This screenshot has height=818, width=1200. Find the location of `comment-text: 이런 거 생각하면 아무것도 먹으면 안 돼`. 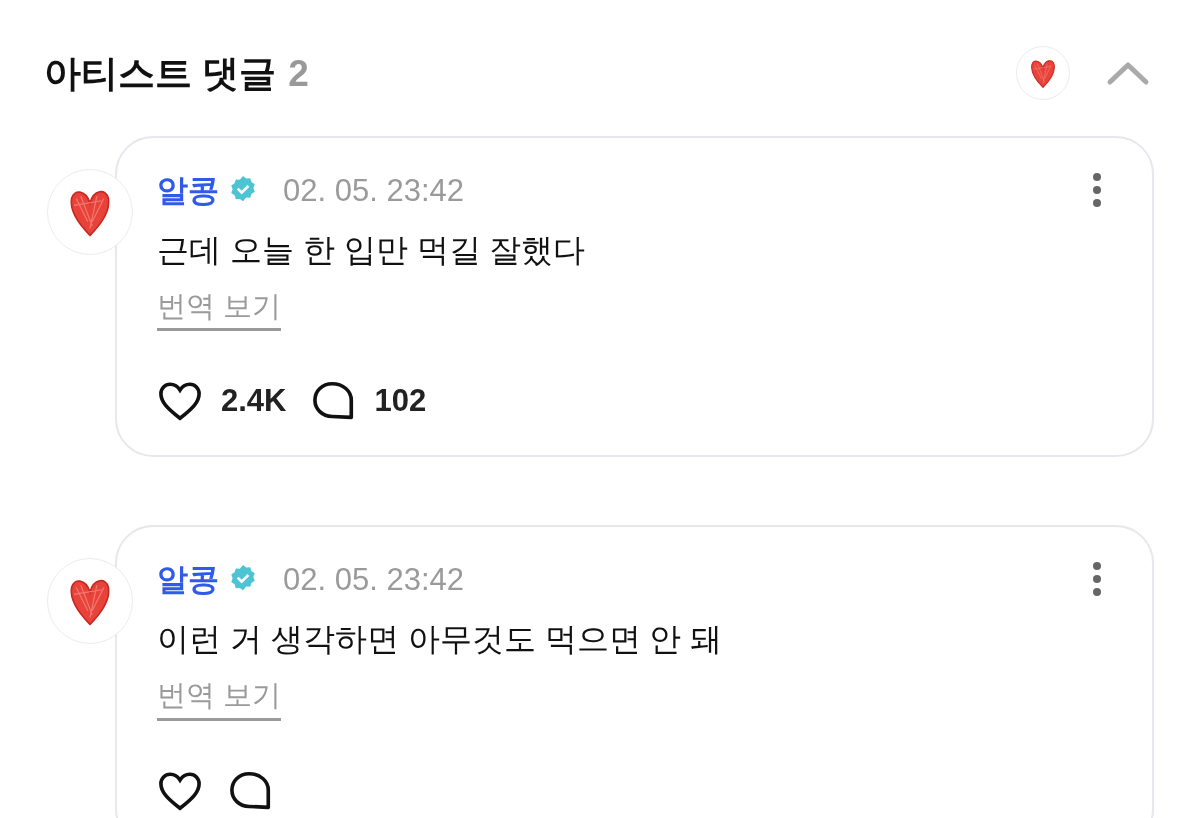

comment-text: 이런 거 생각하면 아무것도 먹으면 안 돼 is located at coordinates (440, 640).